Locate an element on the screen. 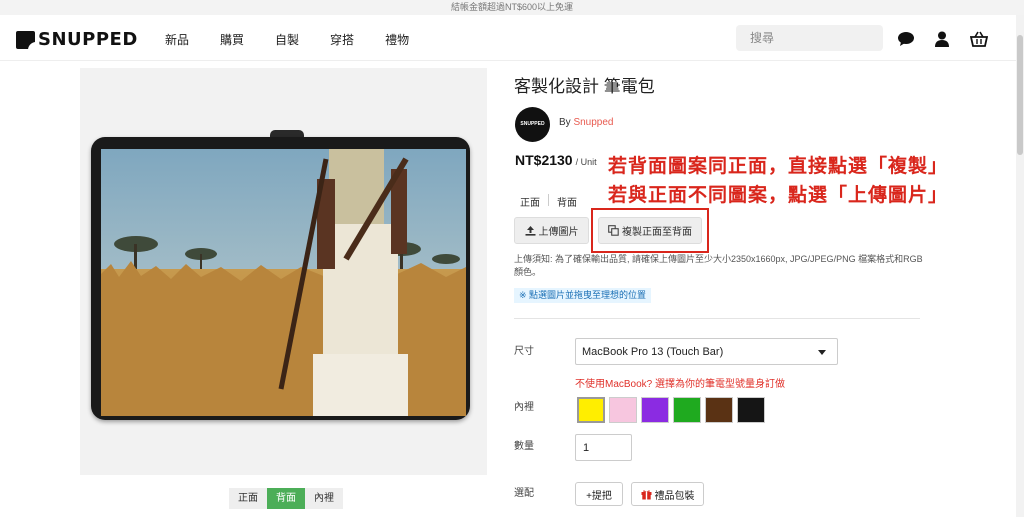 This screenshot has height=517, width=1024. upload-image-button: 上傳圖片 is located at coordinates (551, 230).